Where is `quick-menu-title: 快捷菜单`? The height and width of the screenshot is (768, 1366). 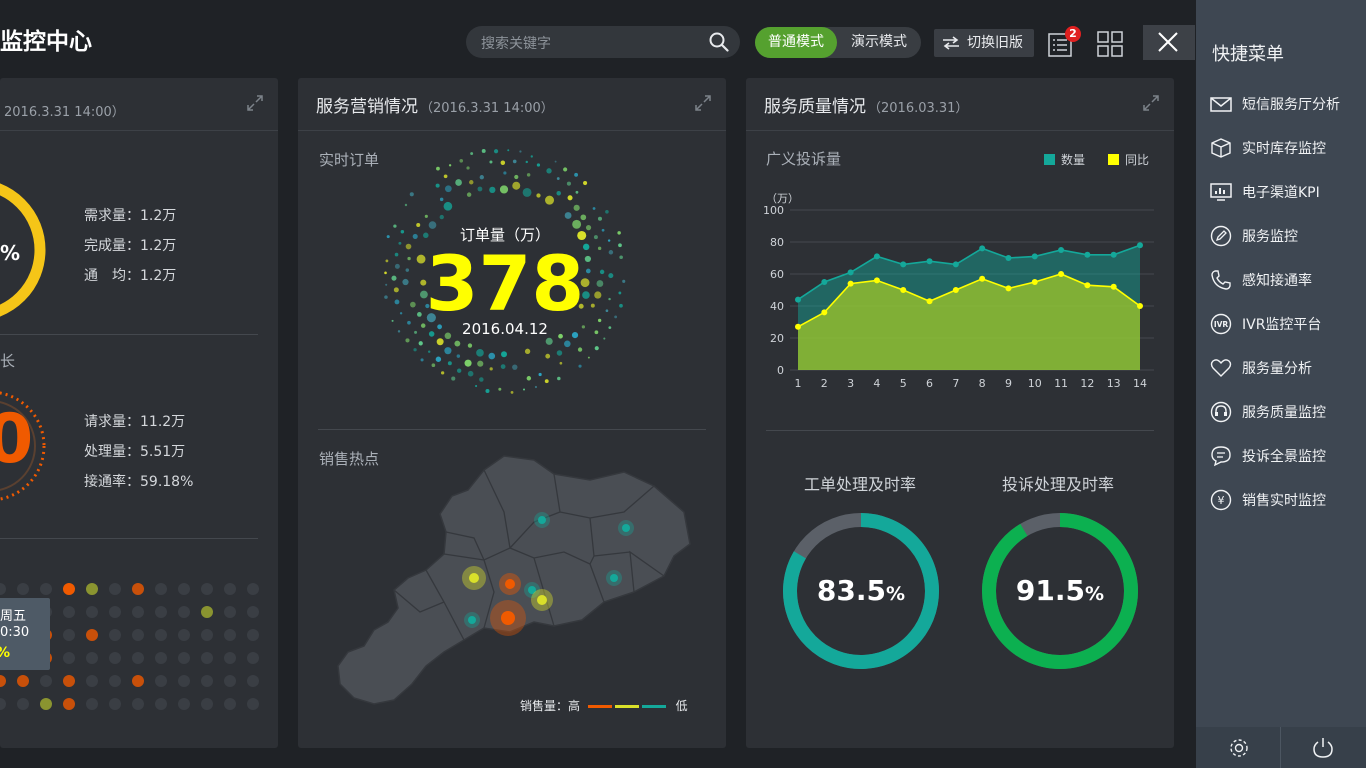 quick-menu-title: 快捷菜单 is located at coordinates (1248, 54).